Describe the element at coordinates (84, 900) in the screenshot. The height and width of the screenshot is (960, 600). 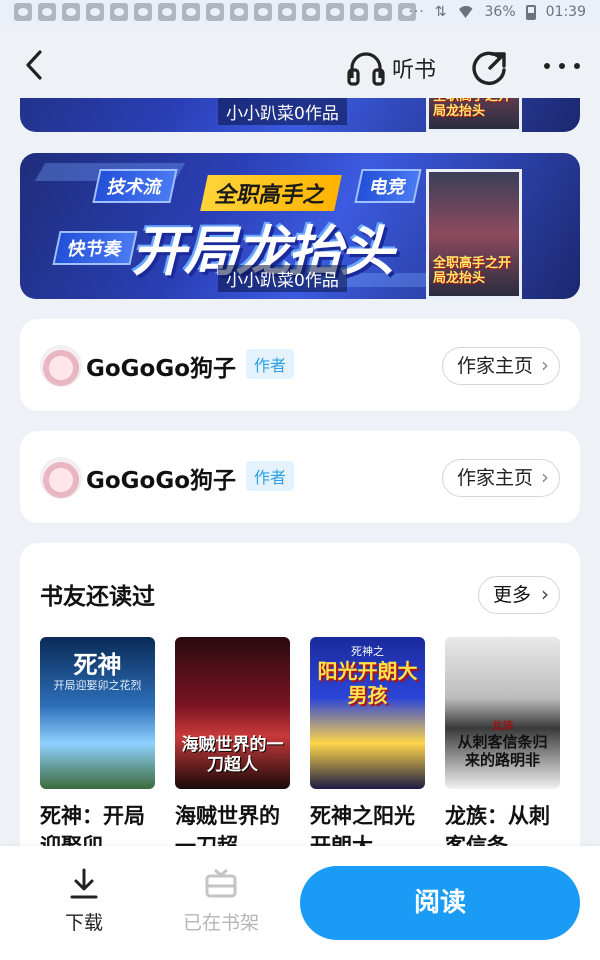
I see `download-button: 下载` at that location.